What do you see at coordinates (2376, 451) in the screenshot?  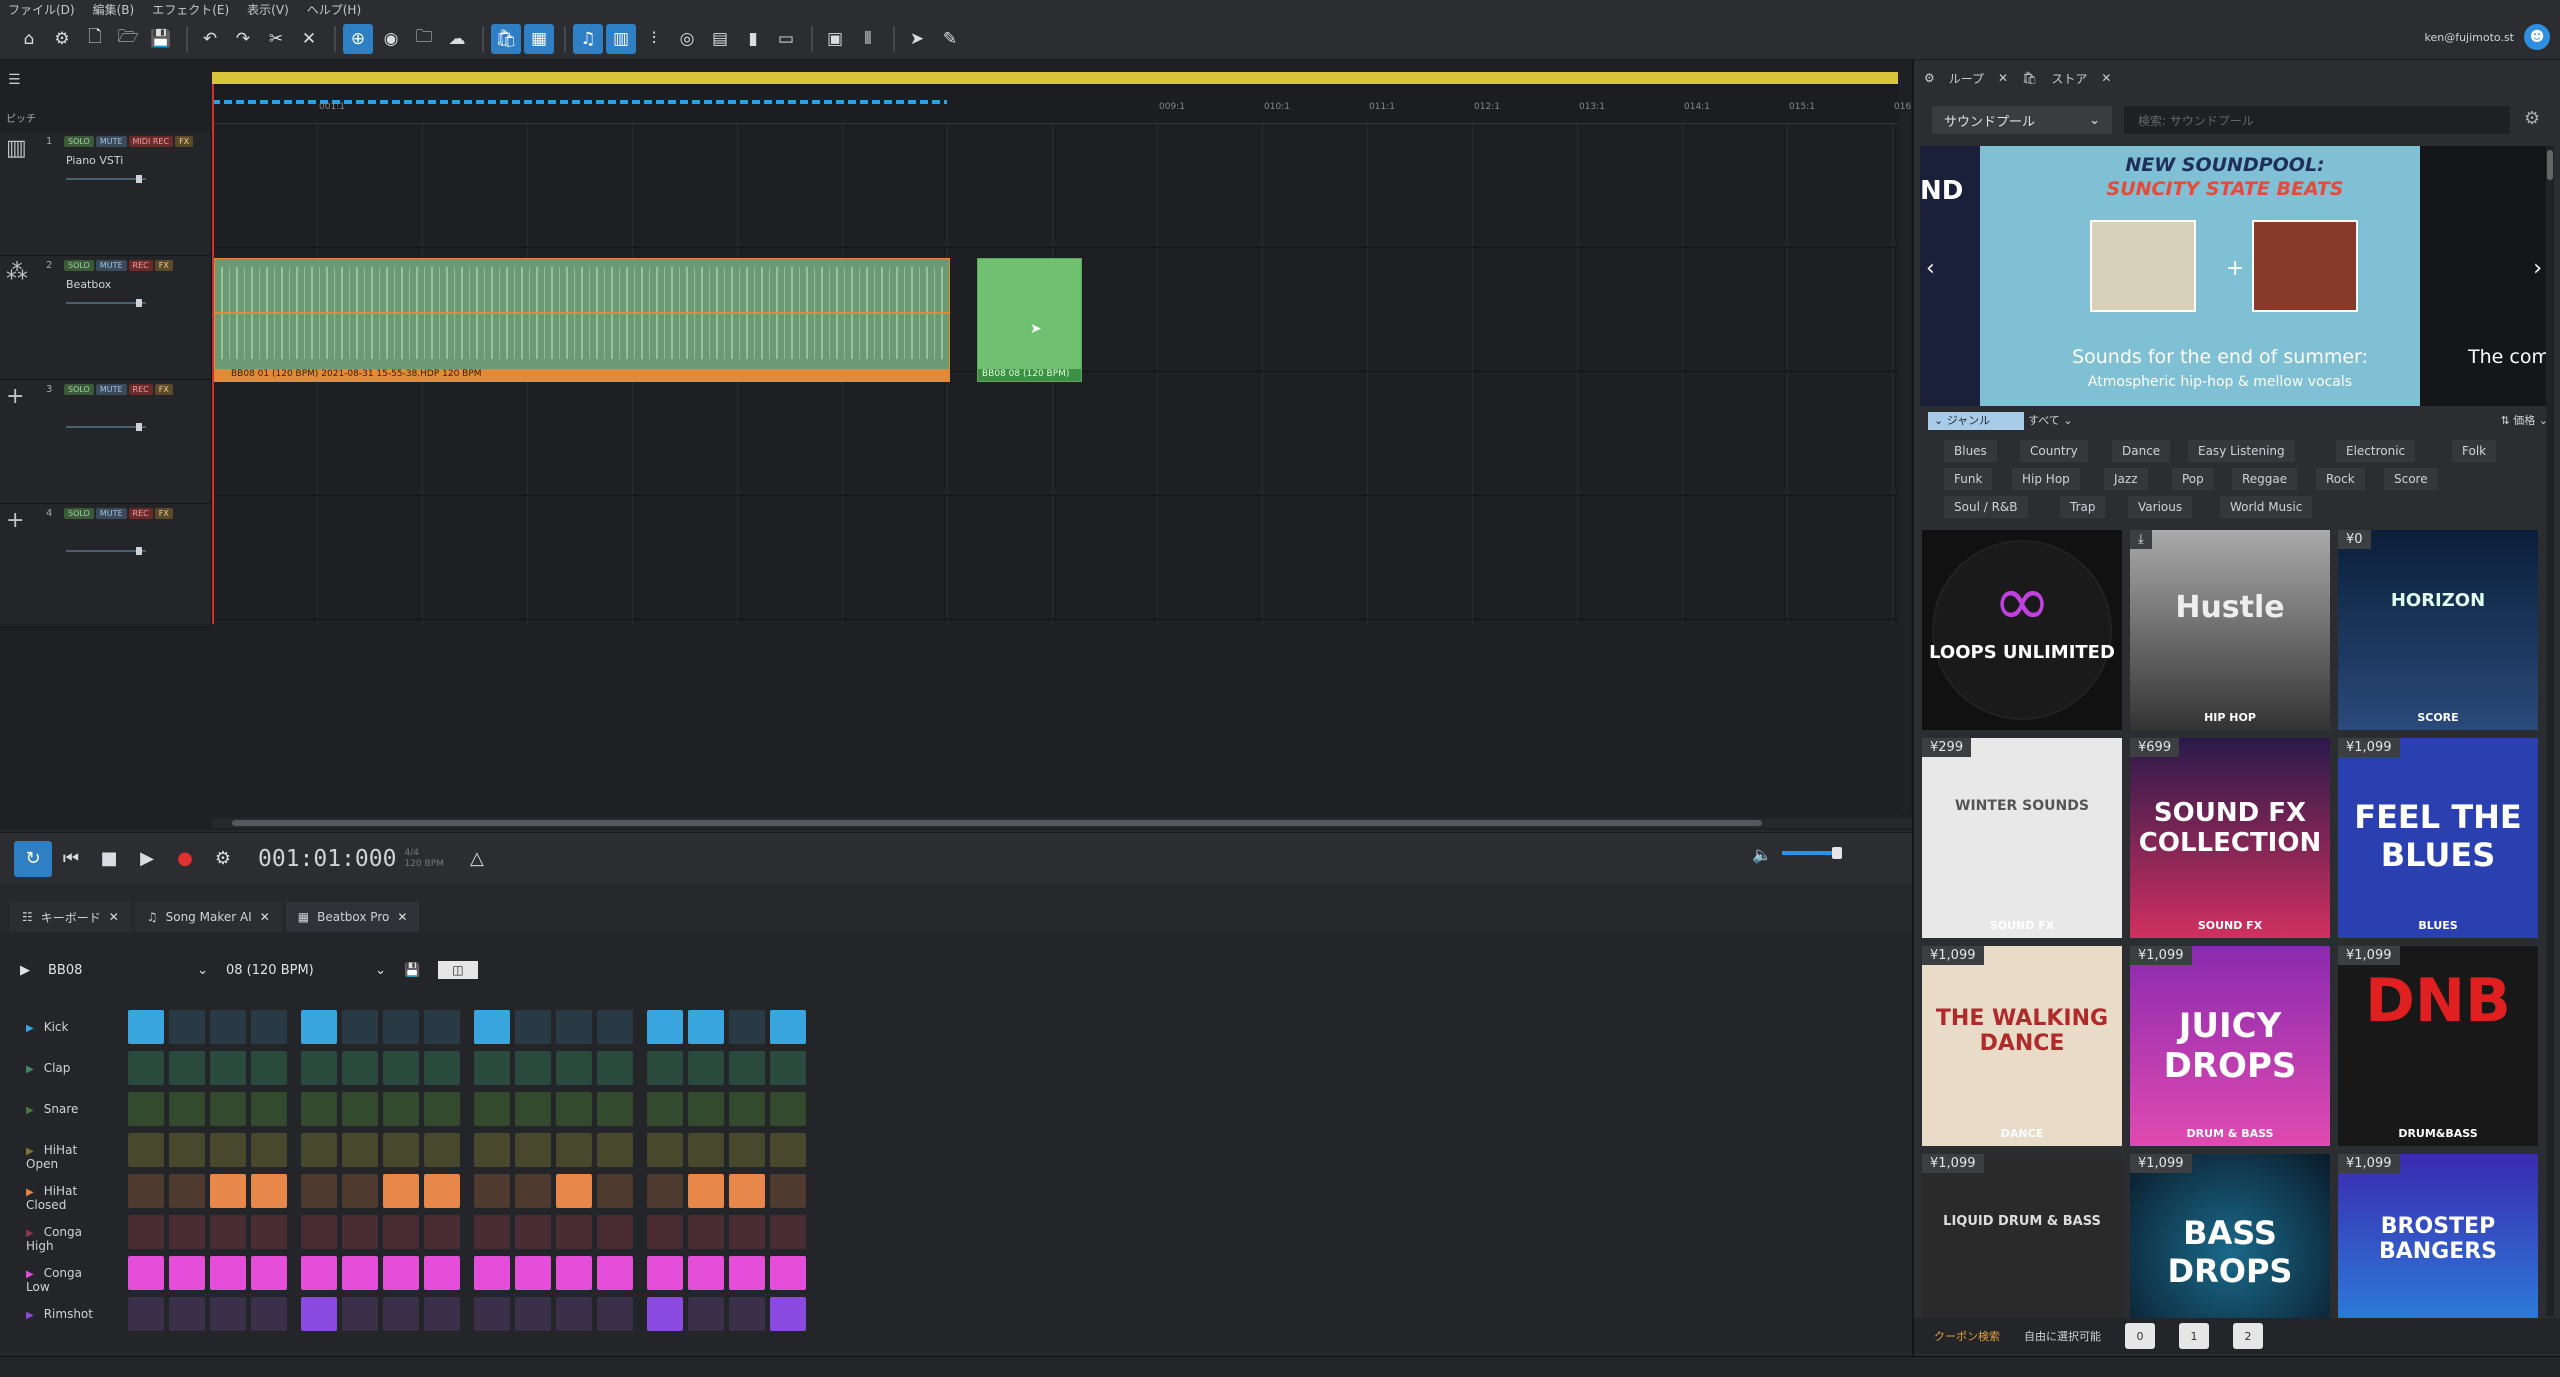 I see `genre-electronic: Electronic` at bounding box center [2376, 451].